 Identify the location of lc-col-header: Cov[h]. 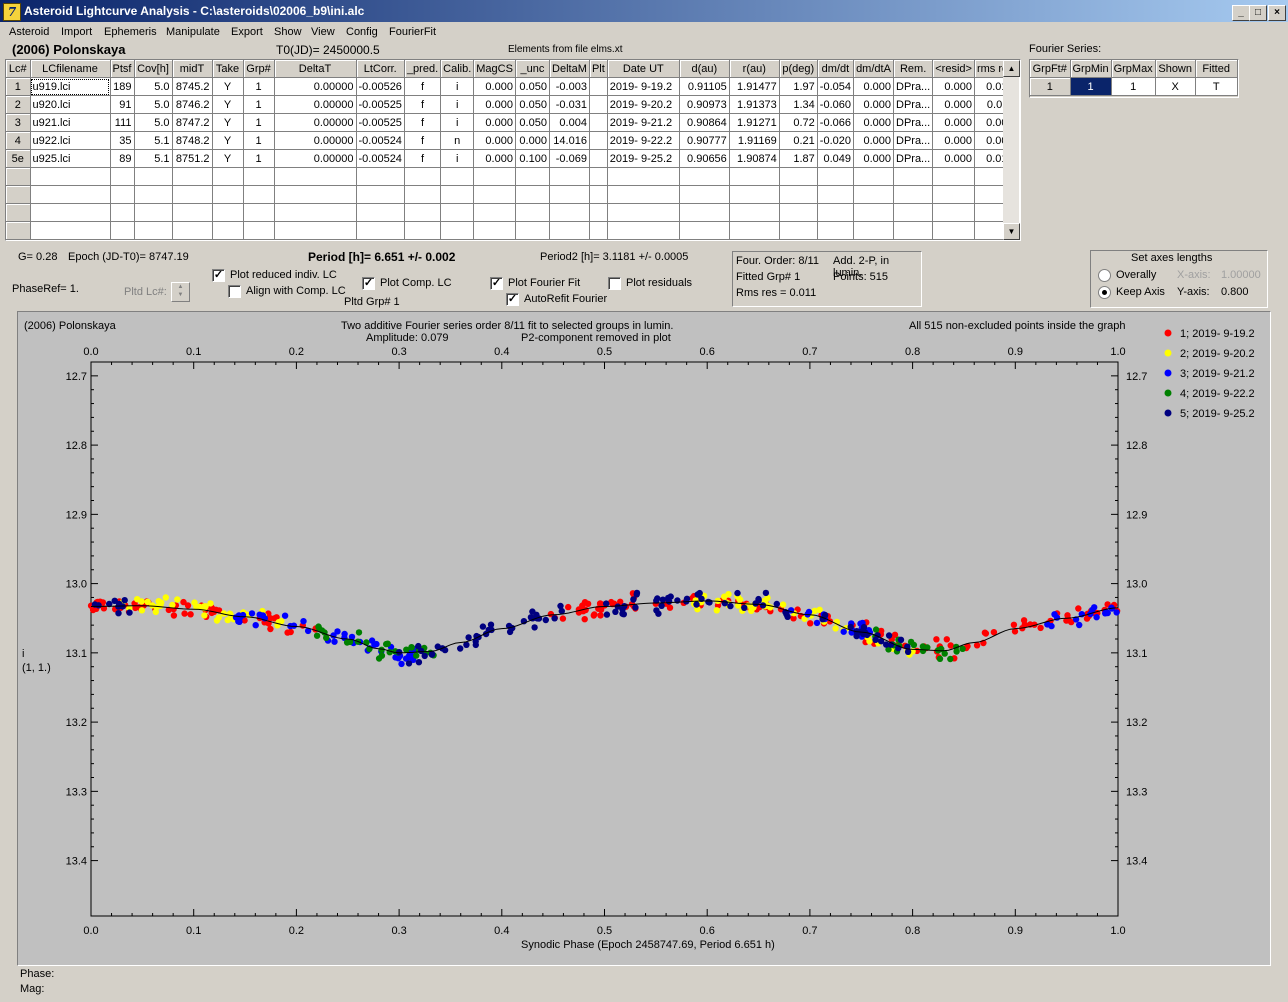
(153, 69).